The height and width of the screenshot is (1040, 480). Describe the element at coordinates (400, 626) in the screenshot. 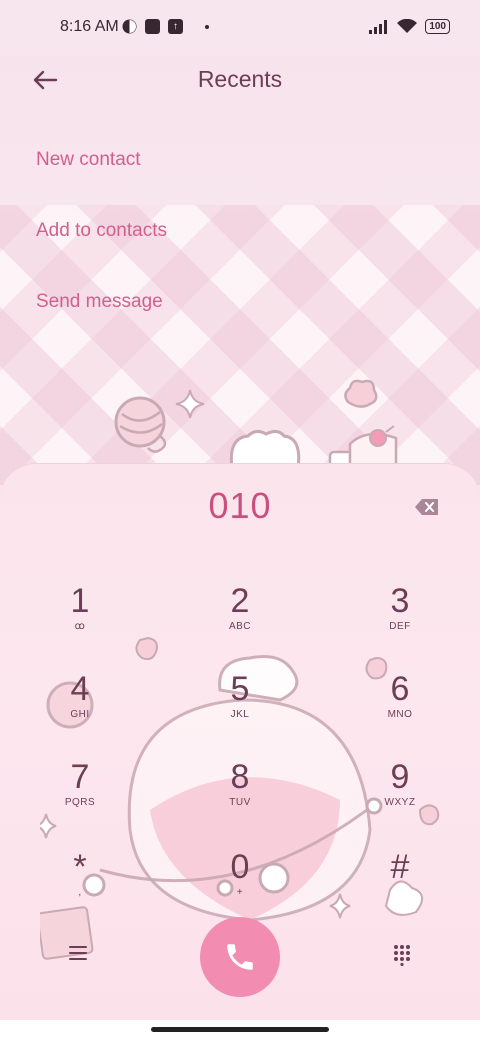

I see `key-letters: DEF` at that location.